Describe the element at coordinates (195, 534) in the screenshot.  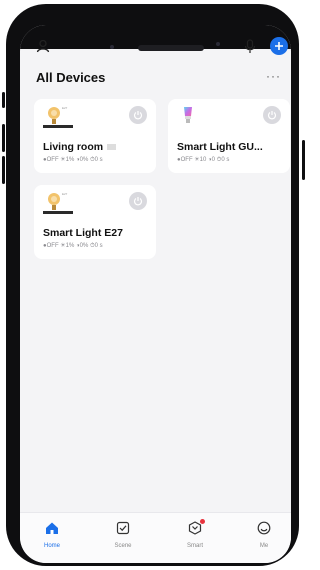
I see `tab-smart: Smart` at that location.